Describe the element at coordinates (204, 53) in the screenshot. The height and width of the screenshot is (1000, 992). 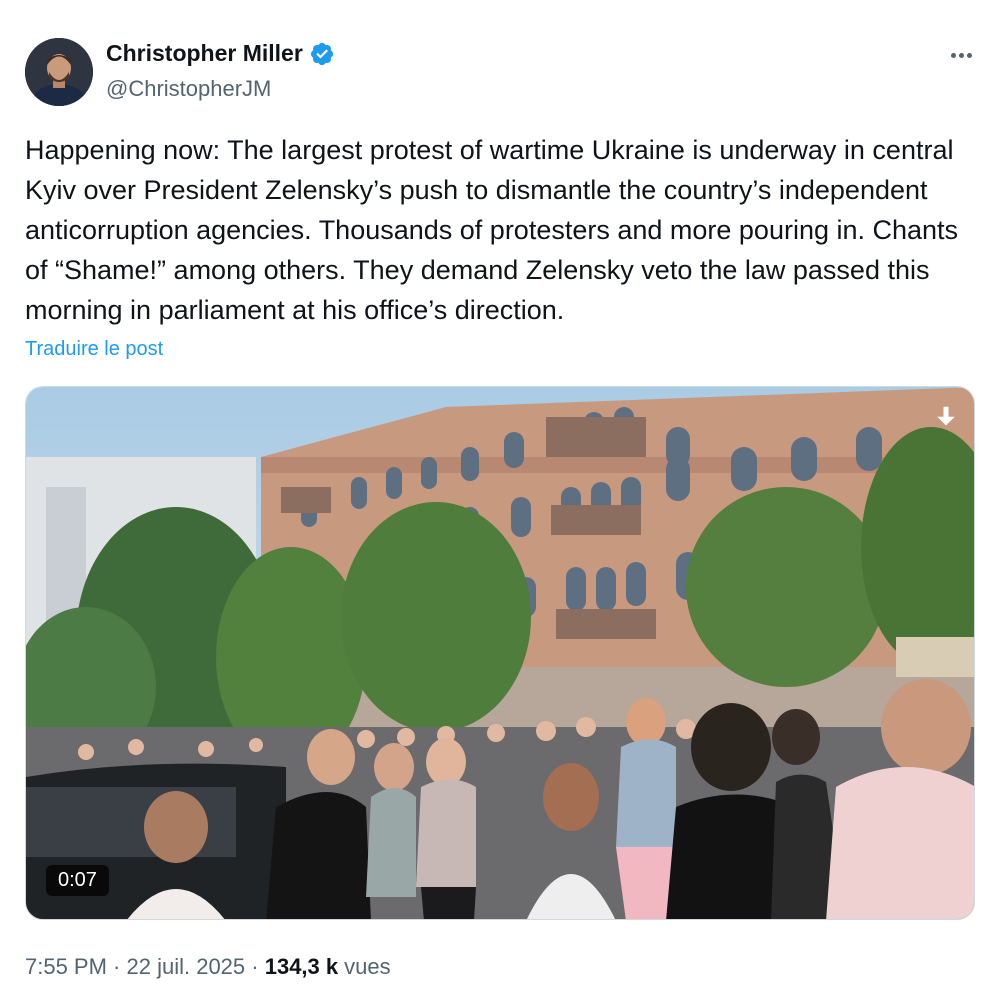
I see `author-name-text: Christopher Miller` at that location.